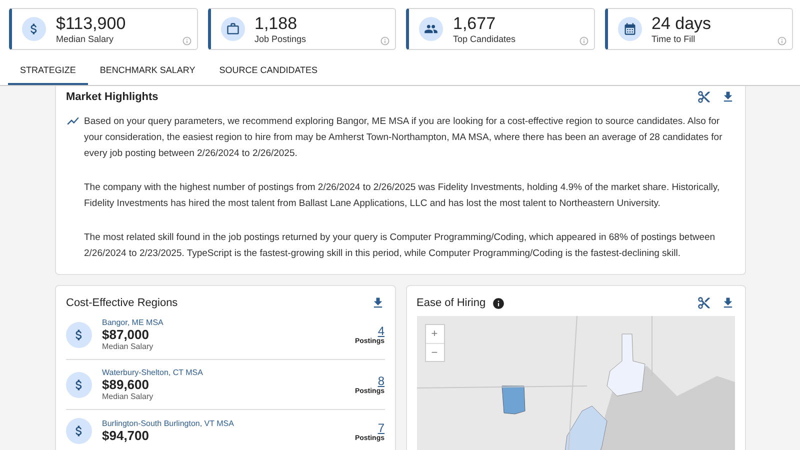 This screenshot has width=800, height=450. I want to click on region-name: Burlington-South Burlington, VT MSA, so click(168, 423).